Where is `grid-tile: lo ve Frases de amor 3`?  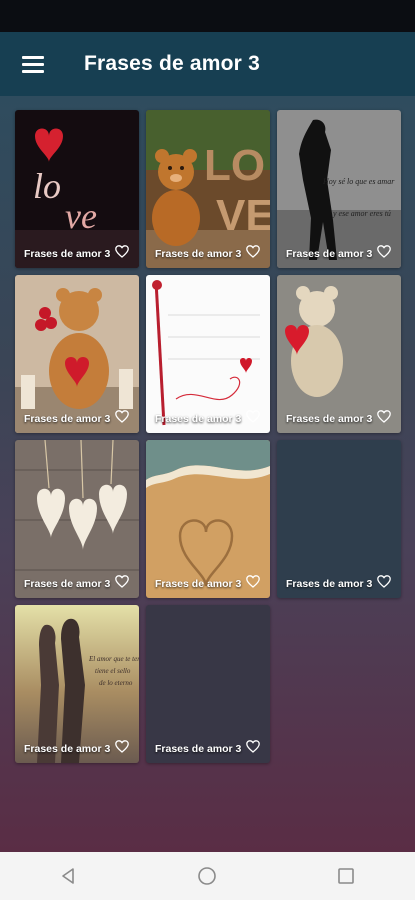
grid-tile: lo ve Frases de amor 3 is located at coordinates (77, 189).